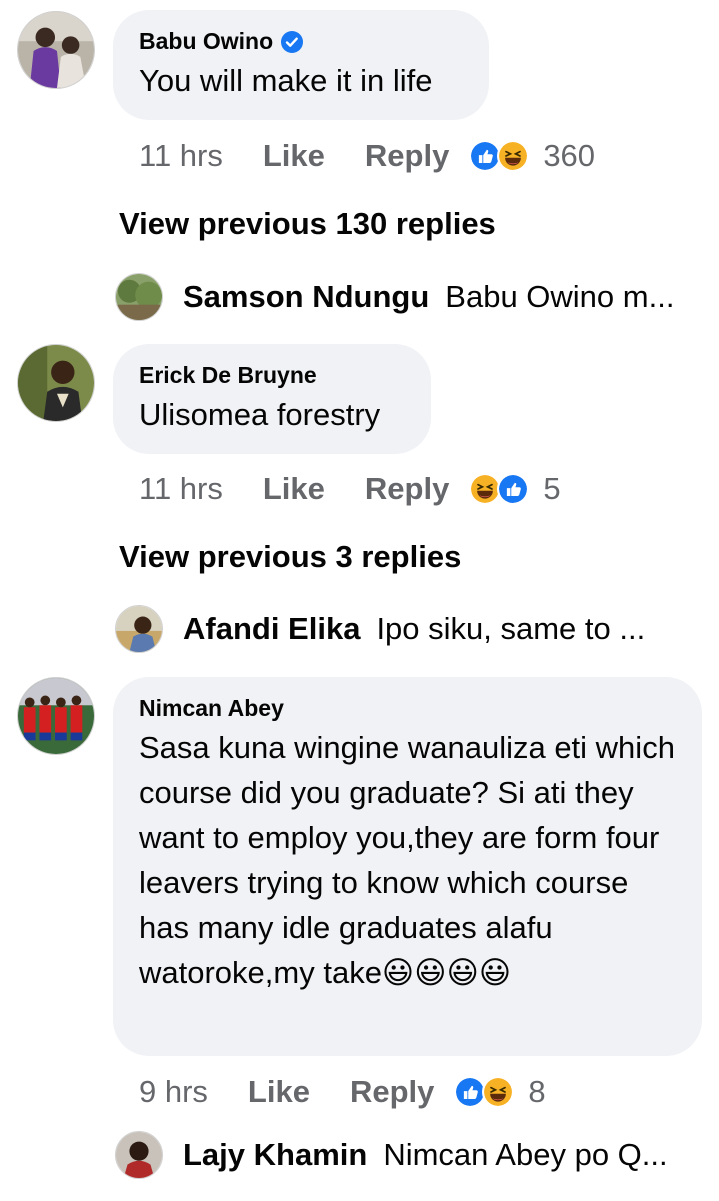 This screenshot has width=719, height=1201. Describe the element at coordinates (173, 1092) in the screenshot. I see `comment-timestamp: 9 hrs` at that location.